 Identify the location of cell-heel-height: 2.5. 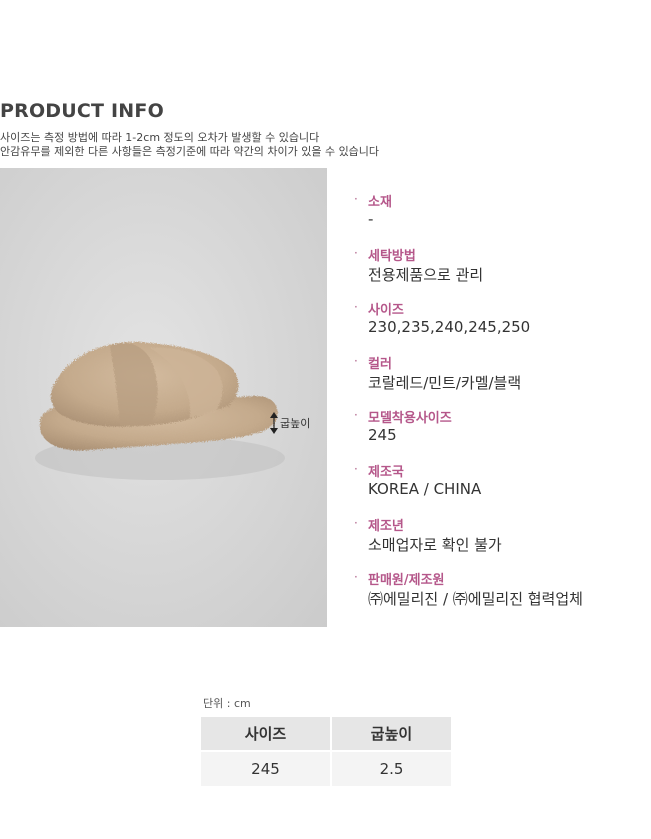
(391, 768).